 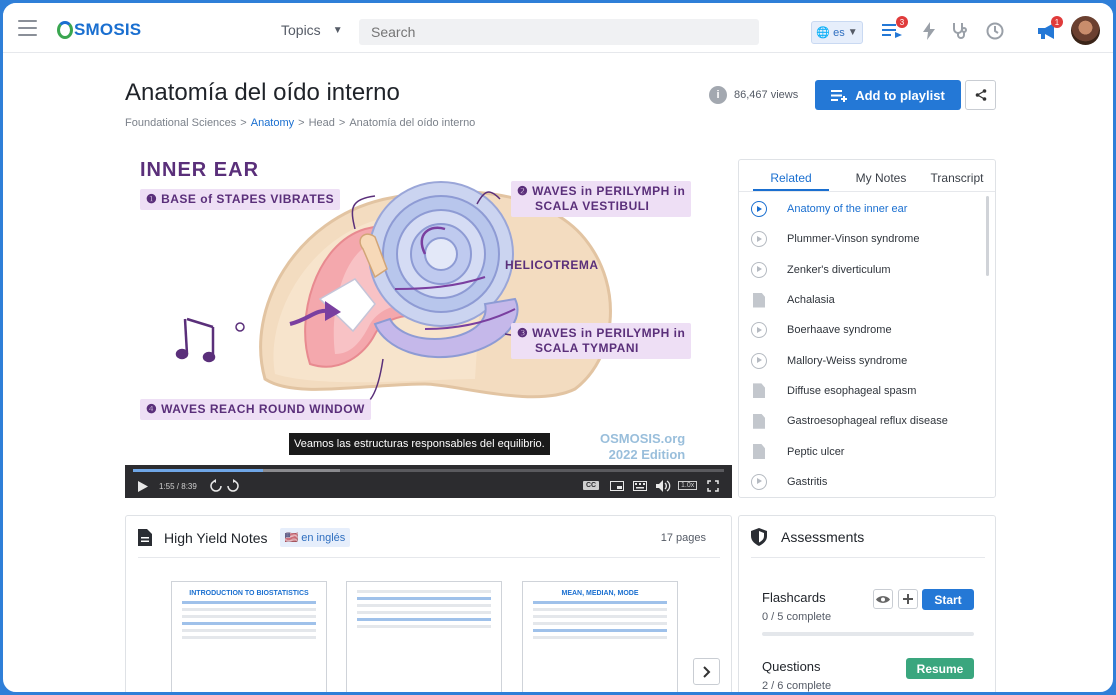 I want to click on related-item: Boerhaave syndrome, so click(x=867, y=330).